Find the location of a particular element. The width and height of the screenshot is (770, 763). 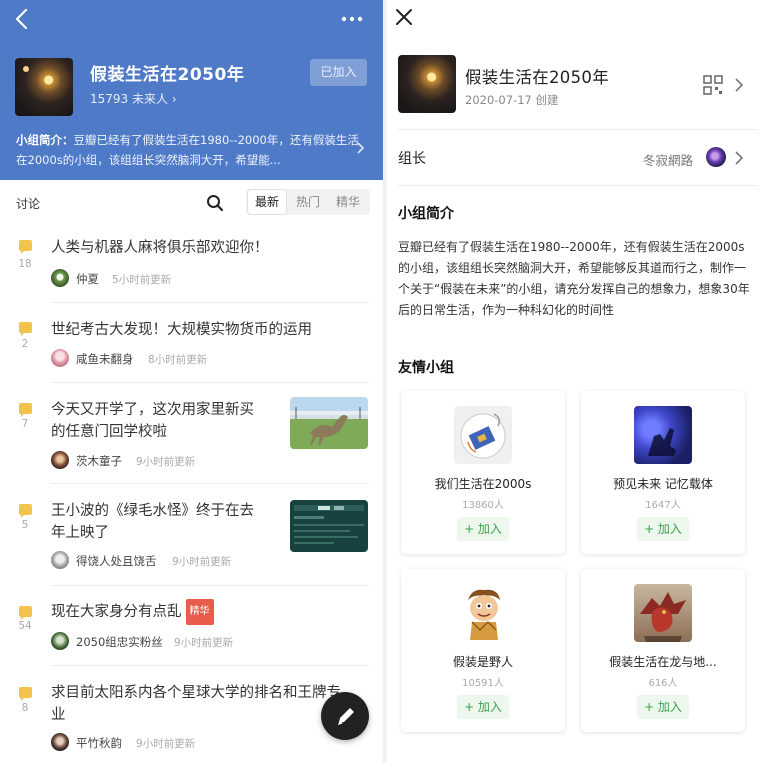

essence-badge: 精华 is located at coordinates (199, 612).